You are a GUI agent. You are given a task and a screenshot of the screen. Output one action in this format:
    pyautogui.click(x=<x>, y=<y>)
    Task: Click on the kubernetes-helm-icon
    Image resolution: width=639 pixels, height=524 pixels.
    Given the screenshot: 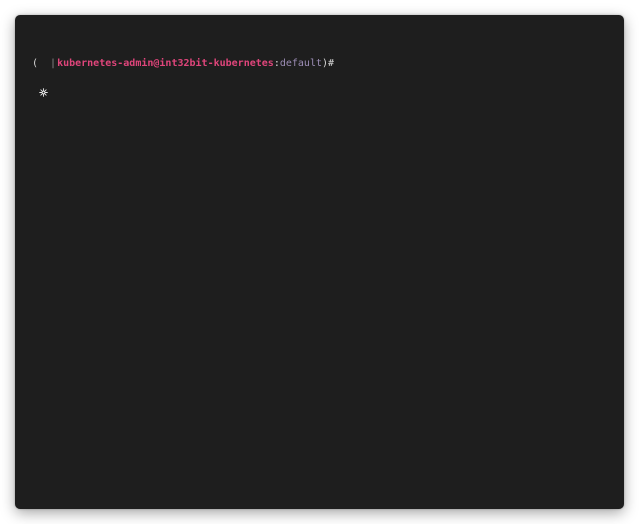 What is the action you would take?
    pyautogui.click(x=43, y=78)
    